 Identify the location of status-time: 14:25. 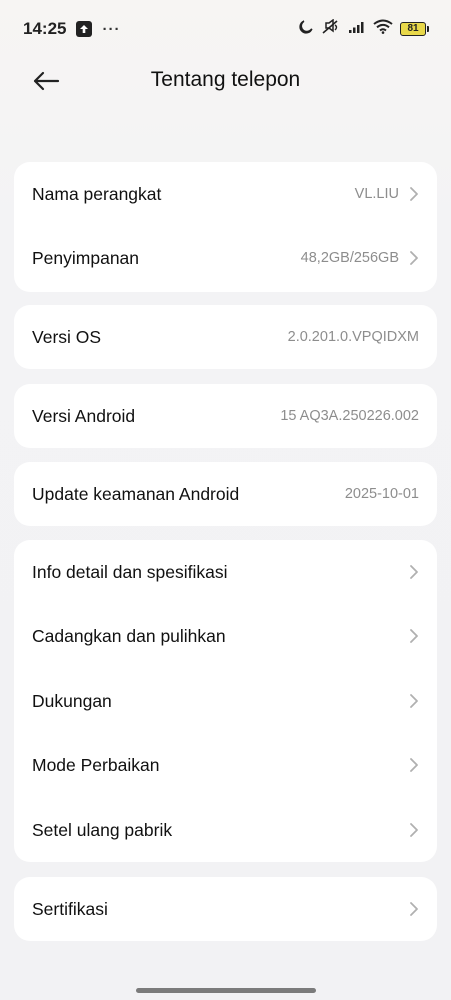
(45, 28).